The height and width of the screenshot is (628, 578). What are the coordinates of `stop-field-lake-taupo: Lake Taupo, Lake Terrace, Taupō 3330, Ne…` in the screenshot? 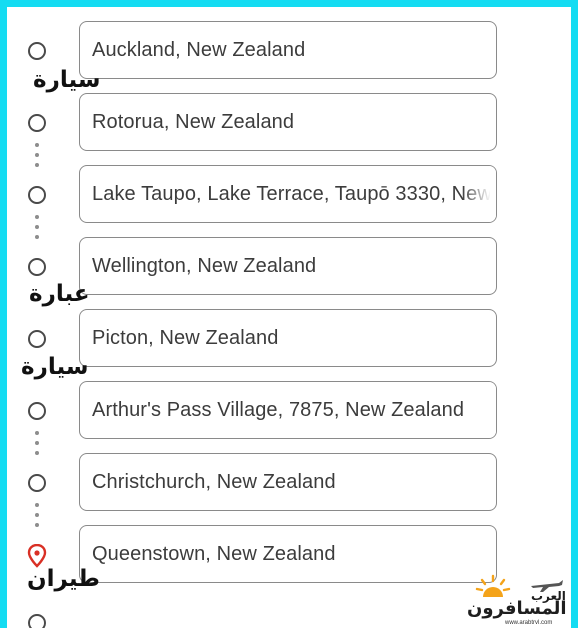 It's located at (288, 194).